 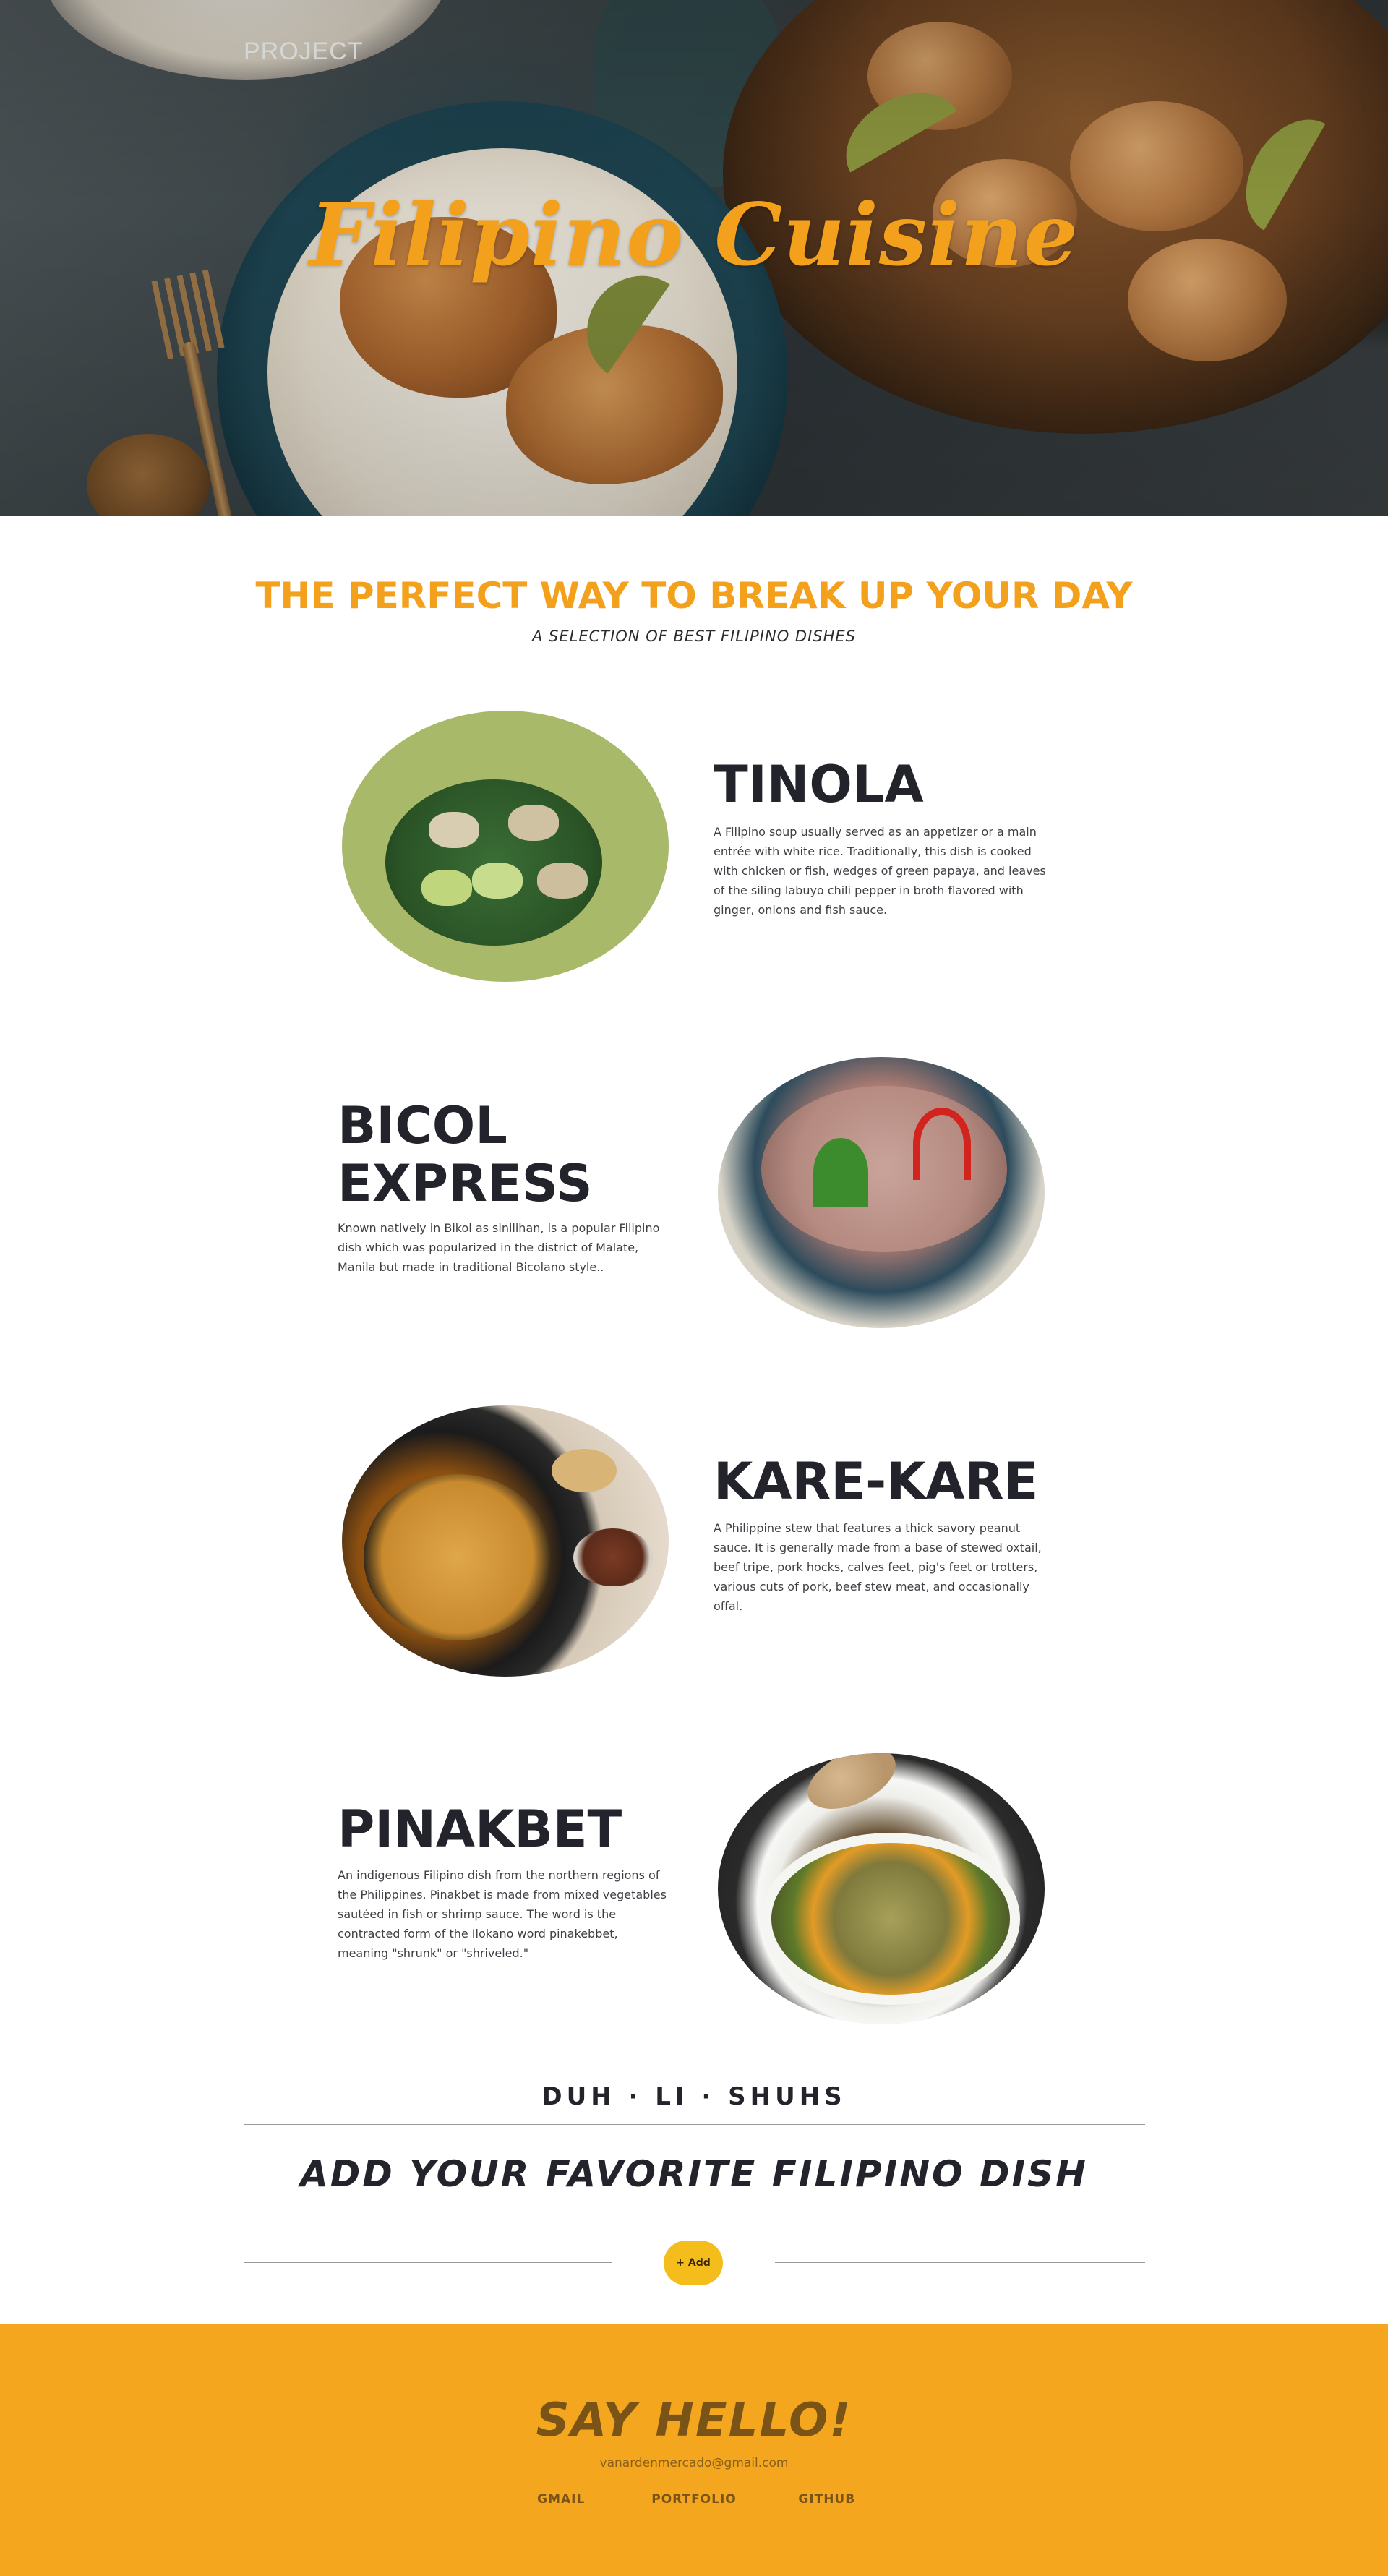 What do you see at coordinates (693, 2263) in the screenshot?
I see `add-dish-button: + Add` at bounding box center [693, 2263].